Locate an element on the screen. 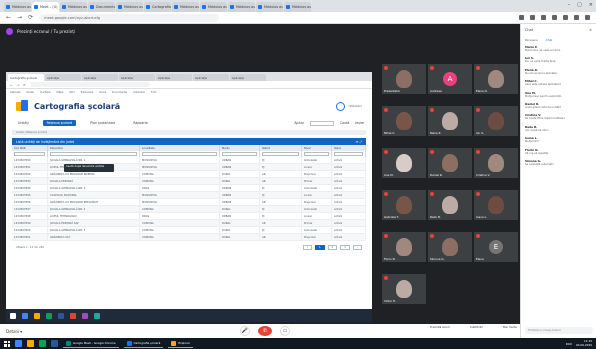 This screenshot has height=349, width=596. camera-icon: ▭ is located at coordinates (285, 331).